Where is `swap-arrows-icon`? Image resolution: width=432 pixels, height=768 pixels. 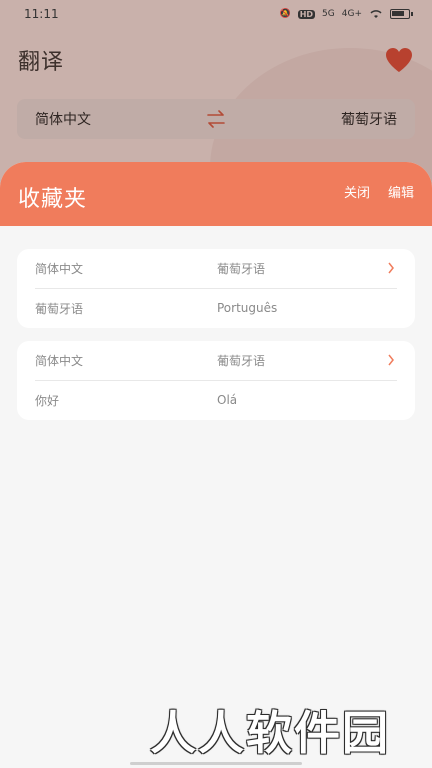
swap-arrows-icon is located at coordinates (216, 119).